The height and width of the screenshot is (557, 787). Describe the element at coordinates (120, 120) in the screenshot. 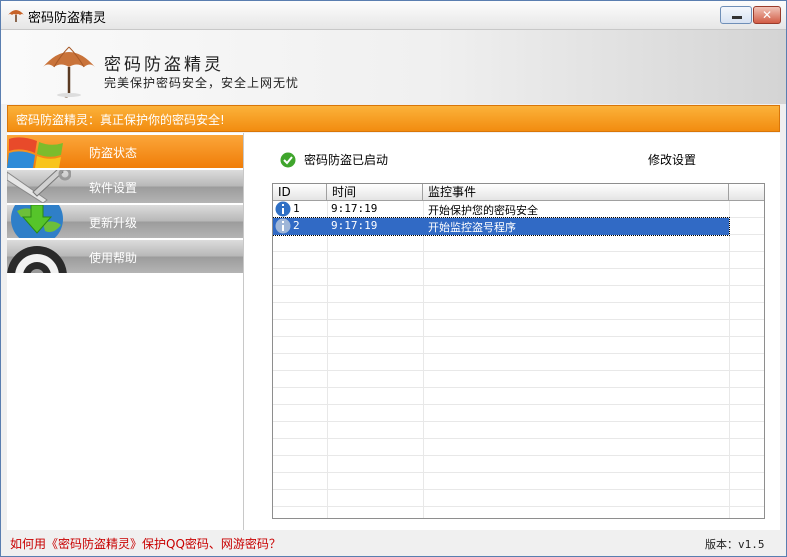

I see `notice-text: 密码防盗精灵：真正保护你的密码安全!` at that location.